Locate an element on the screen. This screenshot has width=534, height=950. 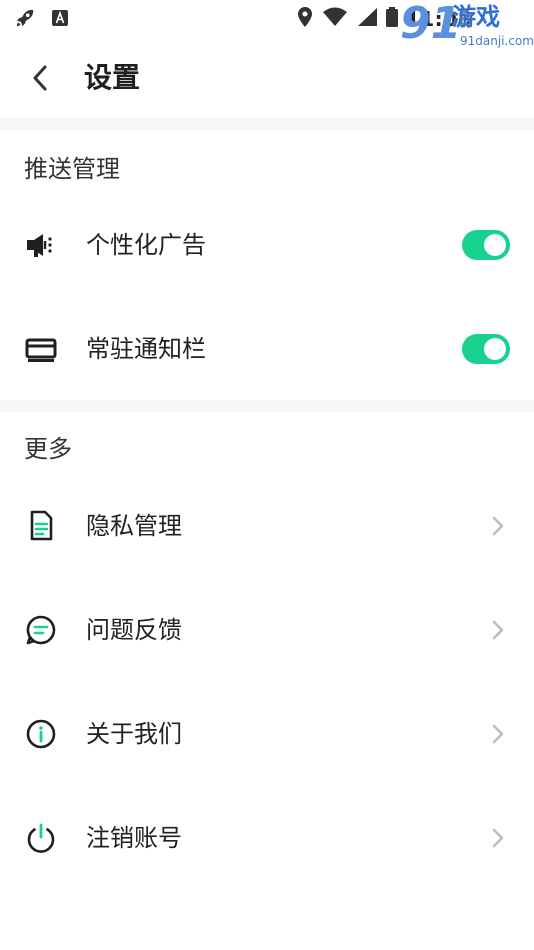
row-label-delete-account: 注销账号 is located at coordinates (134, 838).